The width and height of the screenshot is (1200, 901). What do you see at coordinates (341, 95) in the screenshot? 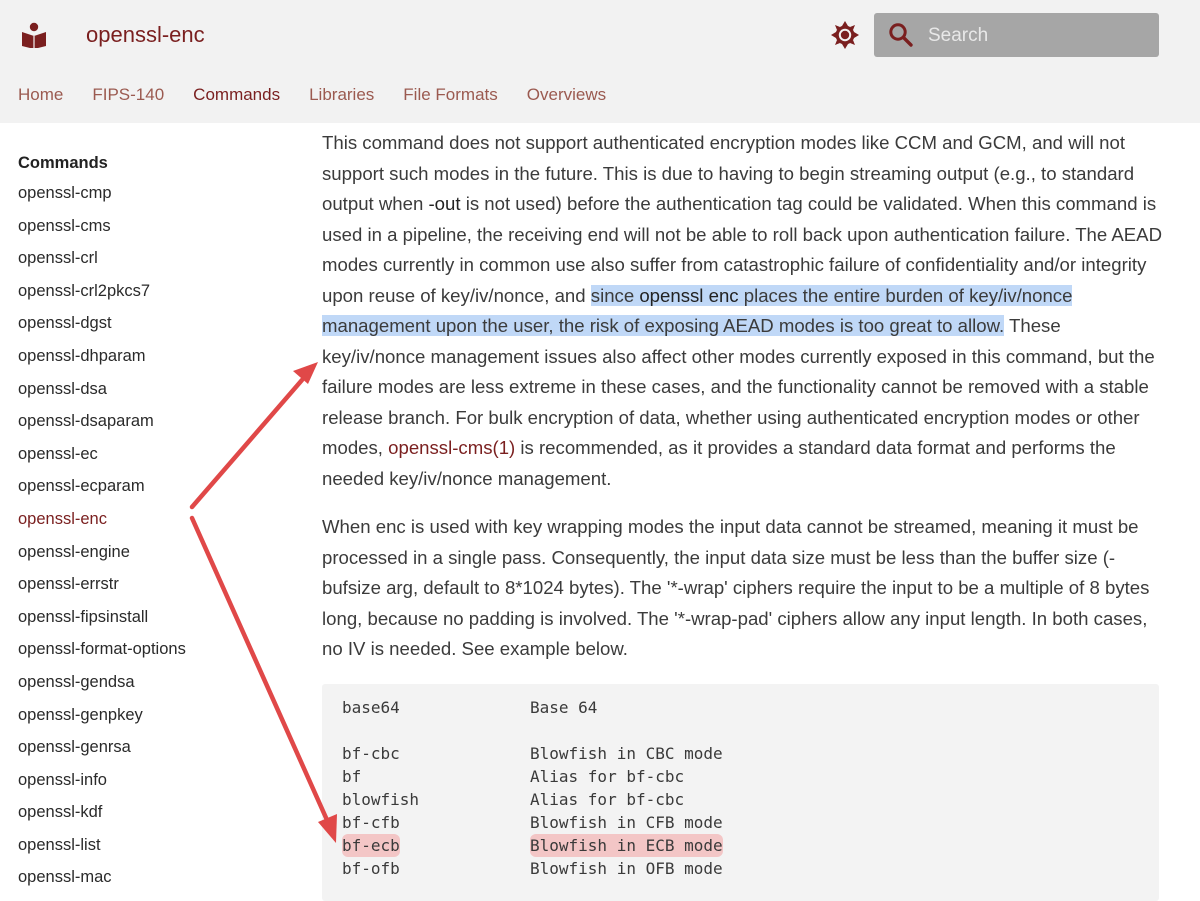
I see `tab-libraries: Libraries` at bounding box center [341, 95].